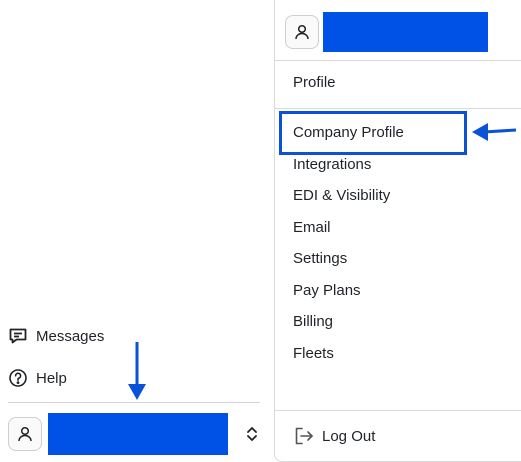 This screenshot has width=521, height=462. Describe the element at coordinates (304, 436) in the screenshot. I see `log-out-icon` at that location.